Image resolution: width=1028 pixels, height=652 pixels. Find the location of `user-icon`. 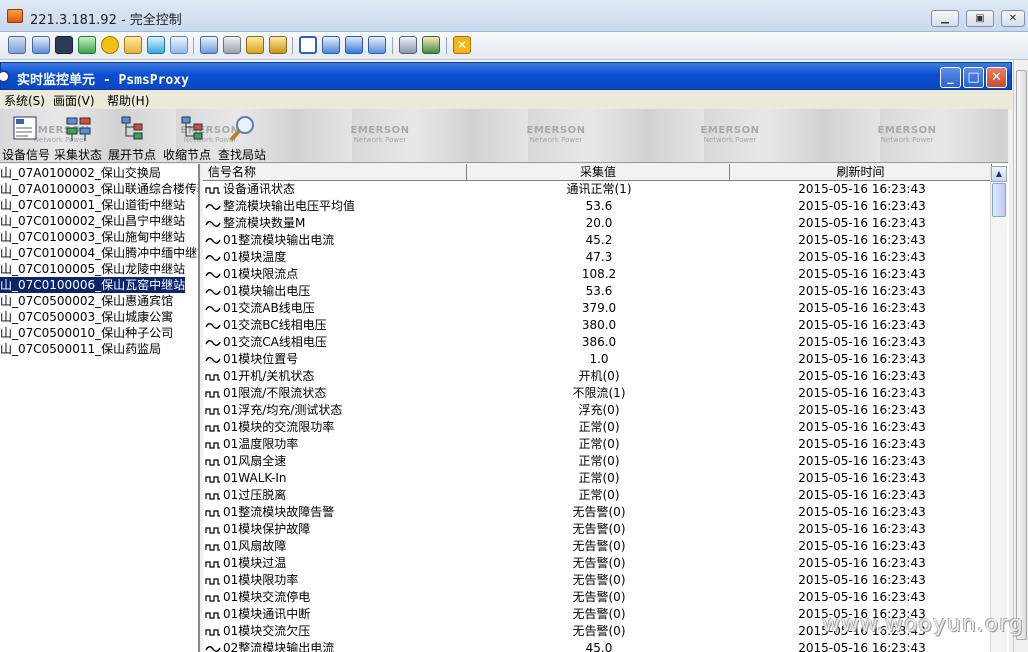

user-icon is located at coordinates (209, 45).